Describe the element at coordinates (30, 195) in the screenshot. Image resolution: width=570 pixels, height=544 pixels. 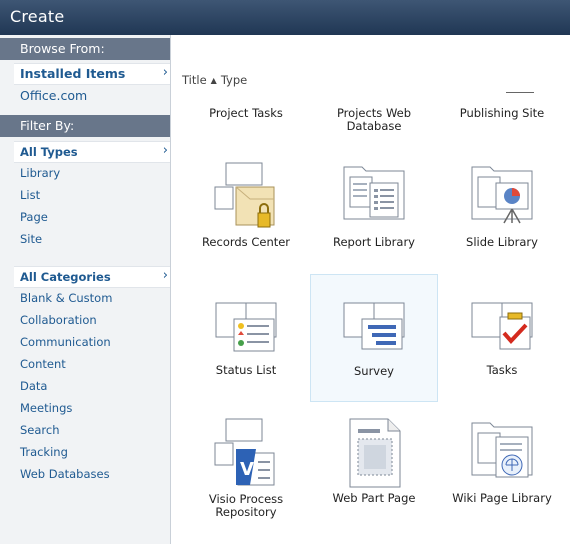
I see `filter-type-list: List` at that location.